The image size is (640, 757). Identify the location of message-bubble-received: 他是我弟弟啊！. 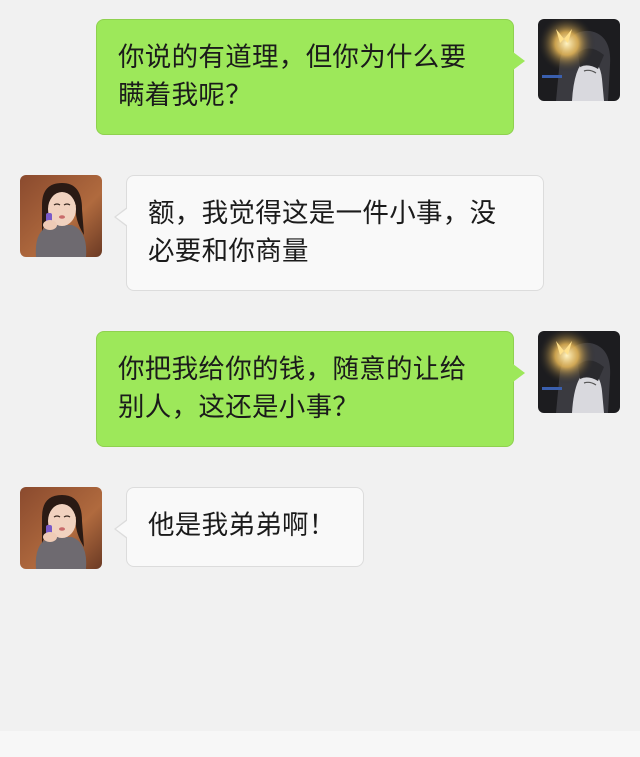
(239, 527).